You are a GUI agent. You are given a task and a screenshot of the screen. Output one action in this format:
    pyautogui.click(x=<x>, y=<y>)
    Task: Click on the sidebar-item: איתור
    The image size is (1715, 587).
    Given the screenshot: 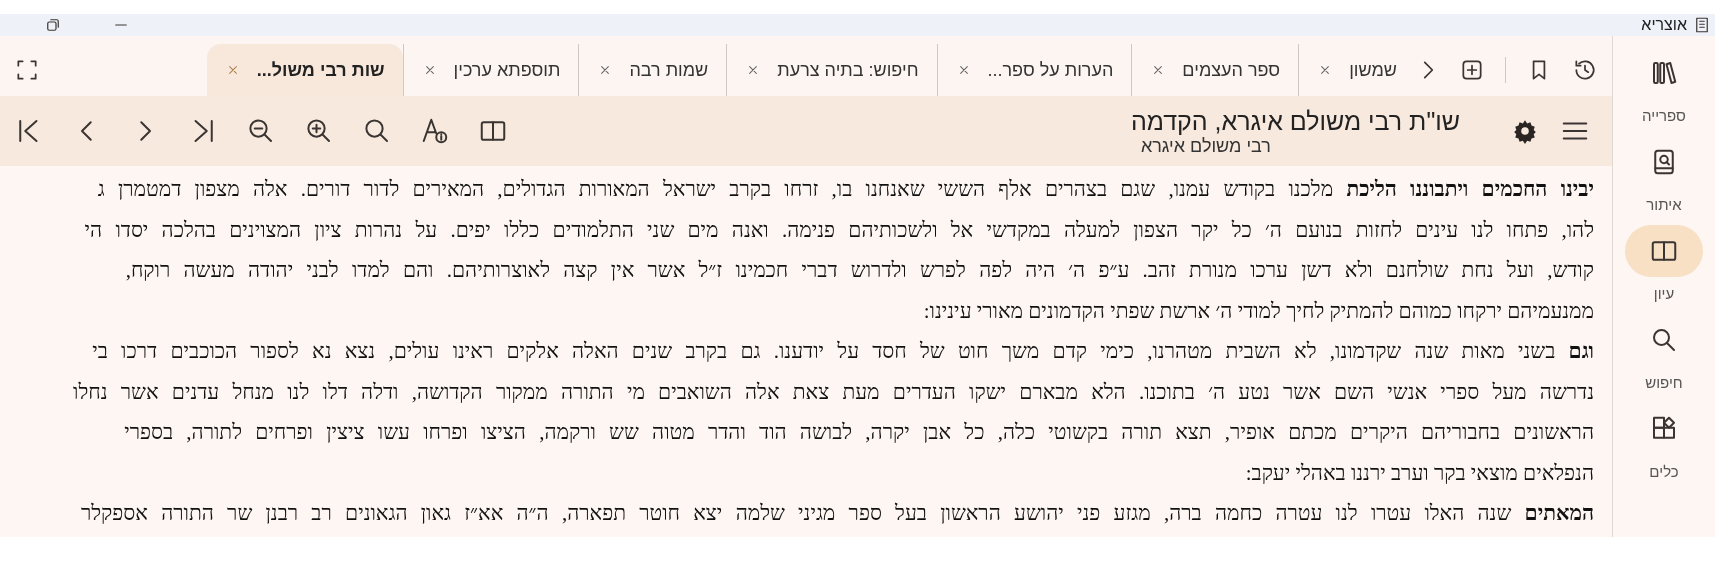 What is the action you would take?
    pyautogui.click(x=1664, y=174)
    